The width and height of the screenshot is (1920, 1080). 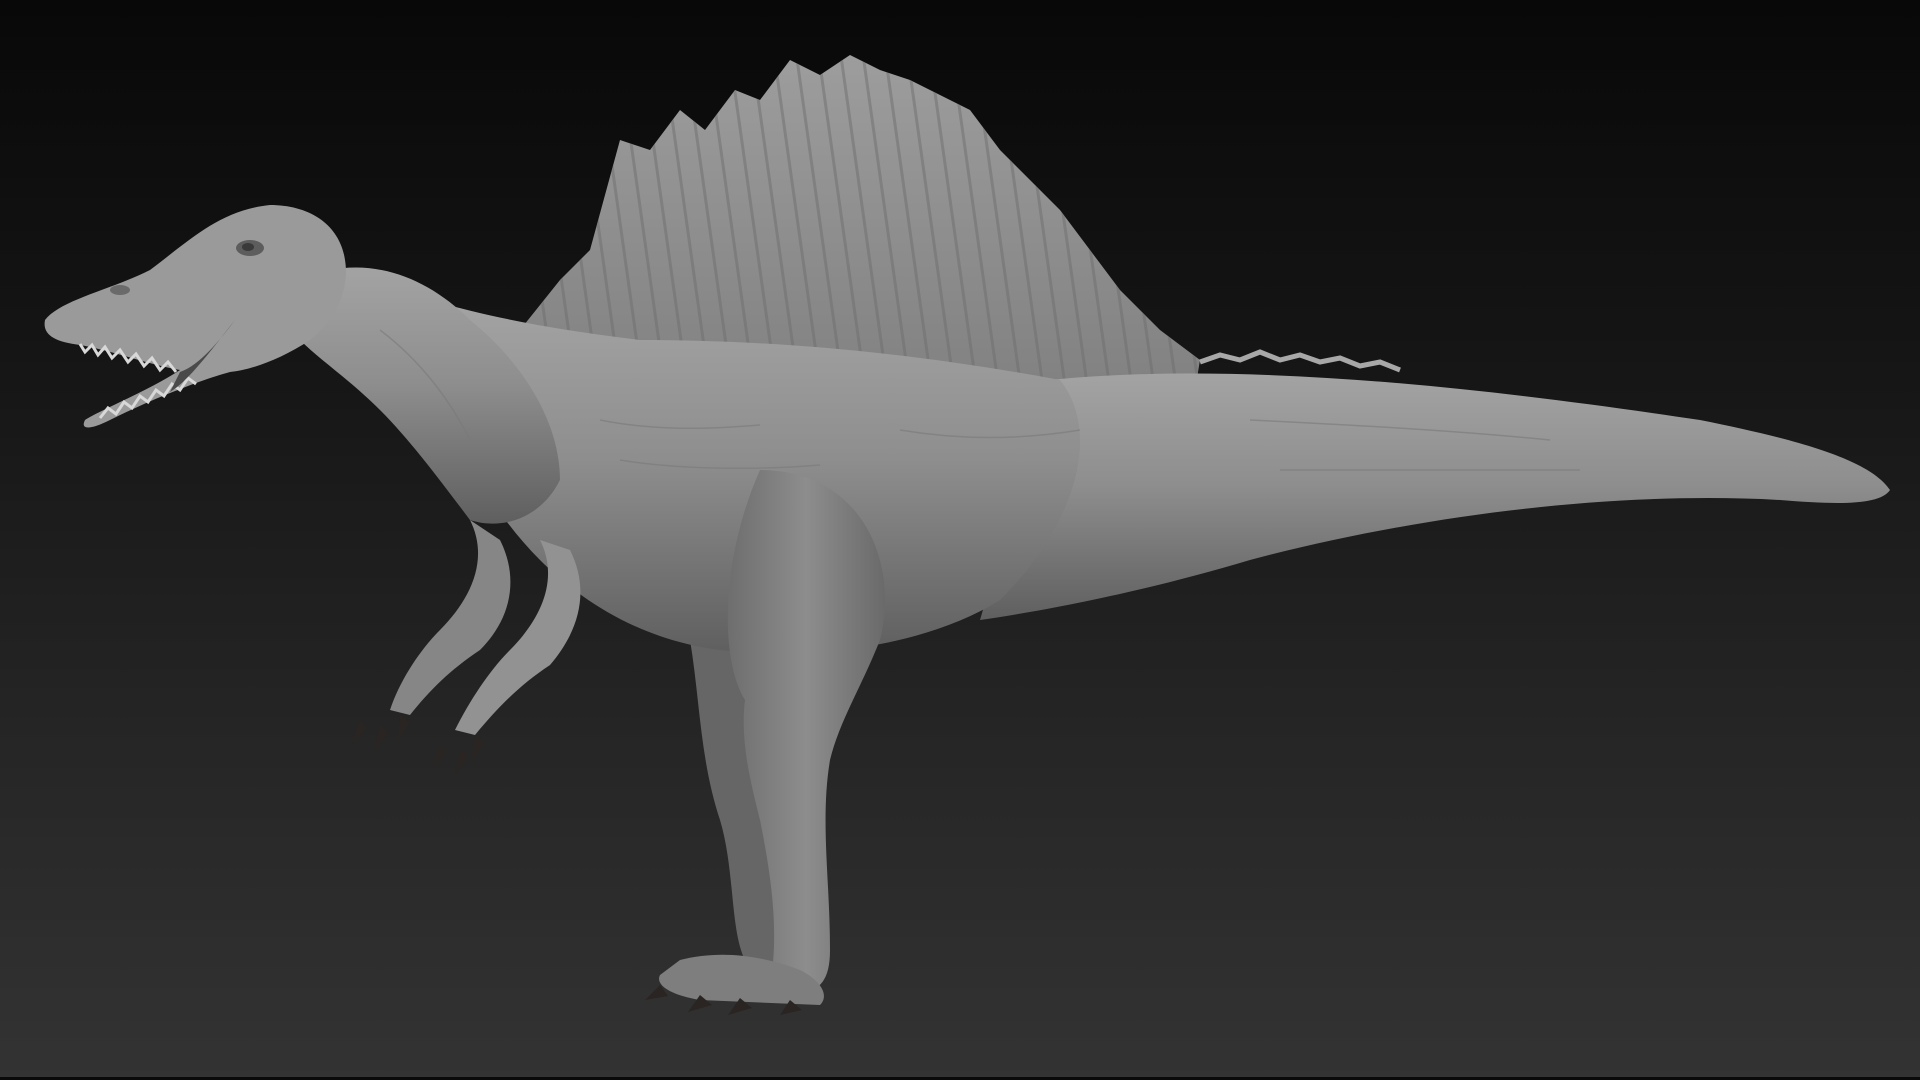 What do you see at coordinates (302, 364) in the screenshot?
I see `head-and-neck` at bounding box center [302, 364].